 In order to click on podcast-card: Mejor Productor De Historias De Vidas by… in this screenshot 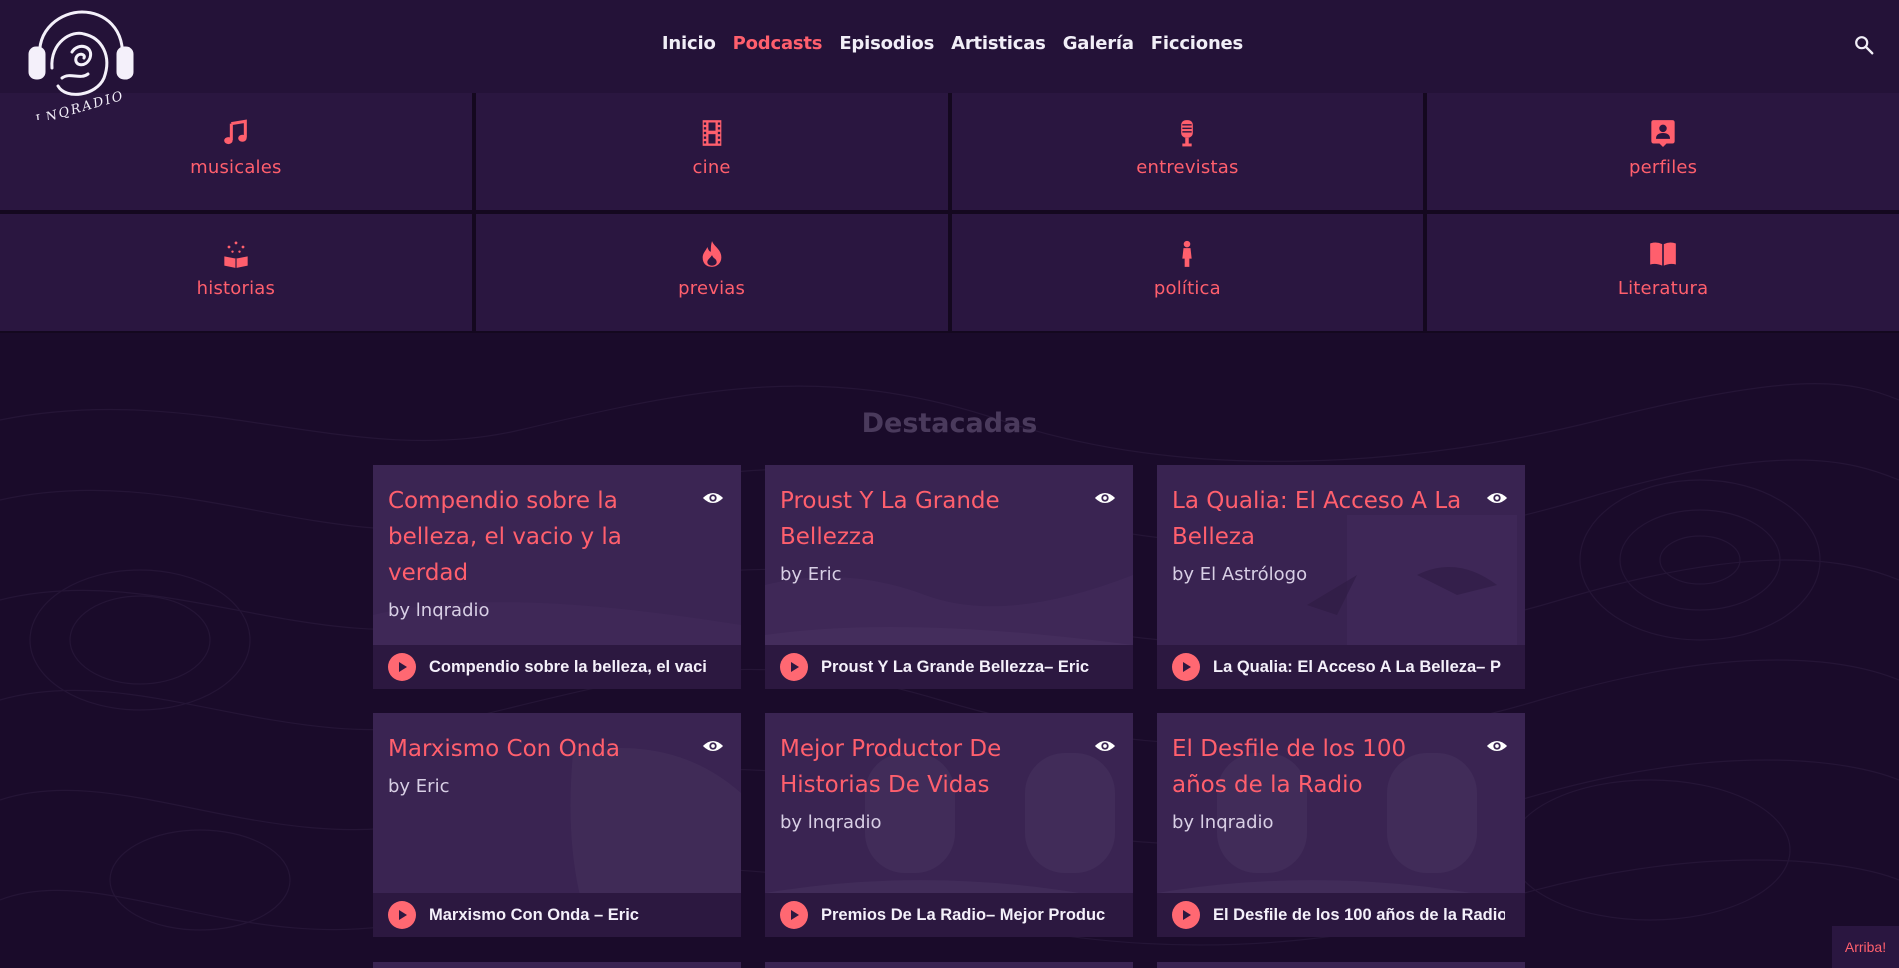, I will do `click(949, 825)`.